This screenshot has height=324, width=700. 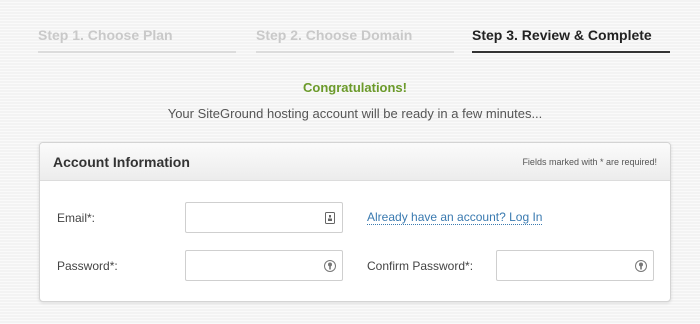 I want to click on email-field-box, so click(x=264, y=217).